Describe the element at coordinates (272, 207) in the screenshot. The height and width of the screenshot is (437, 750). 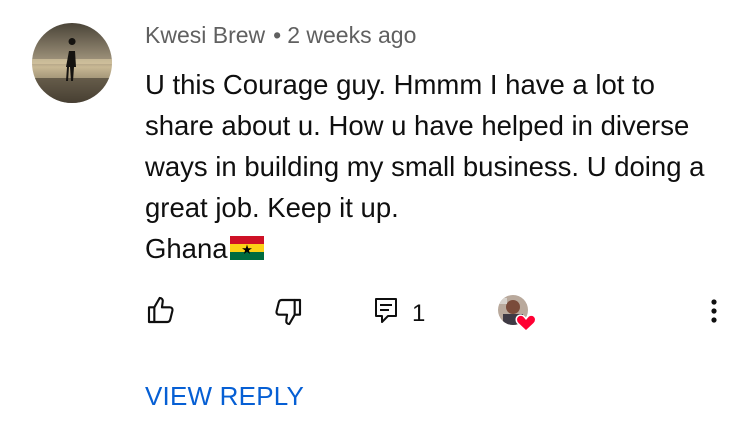
I see `comment-line: great job. Keep it up.` at that location.